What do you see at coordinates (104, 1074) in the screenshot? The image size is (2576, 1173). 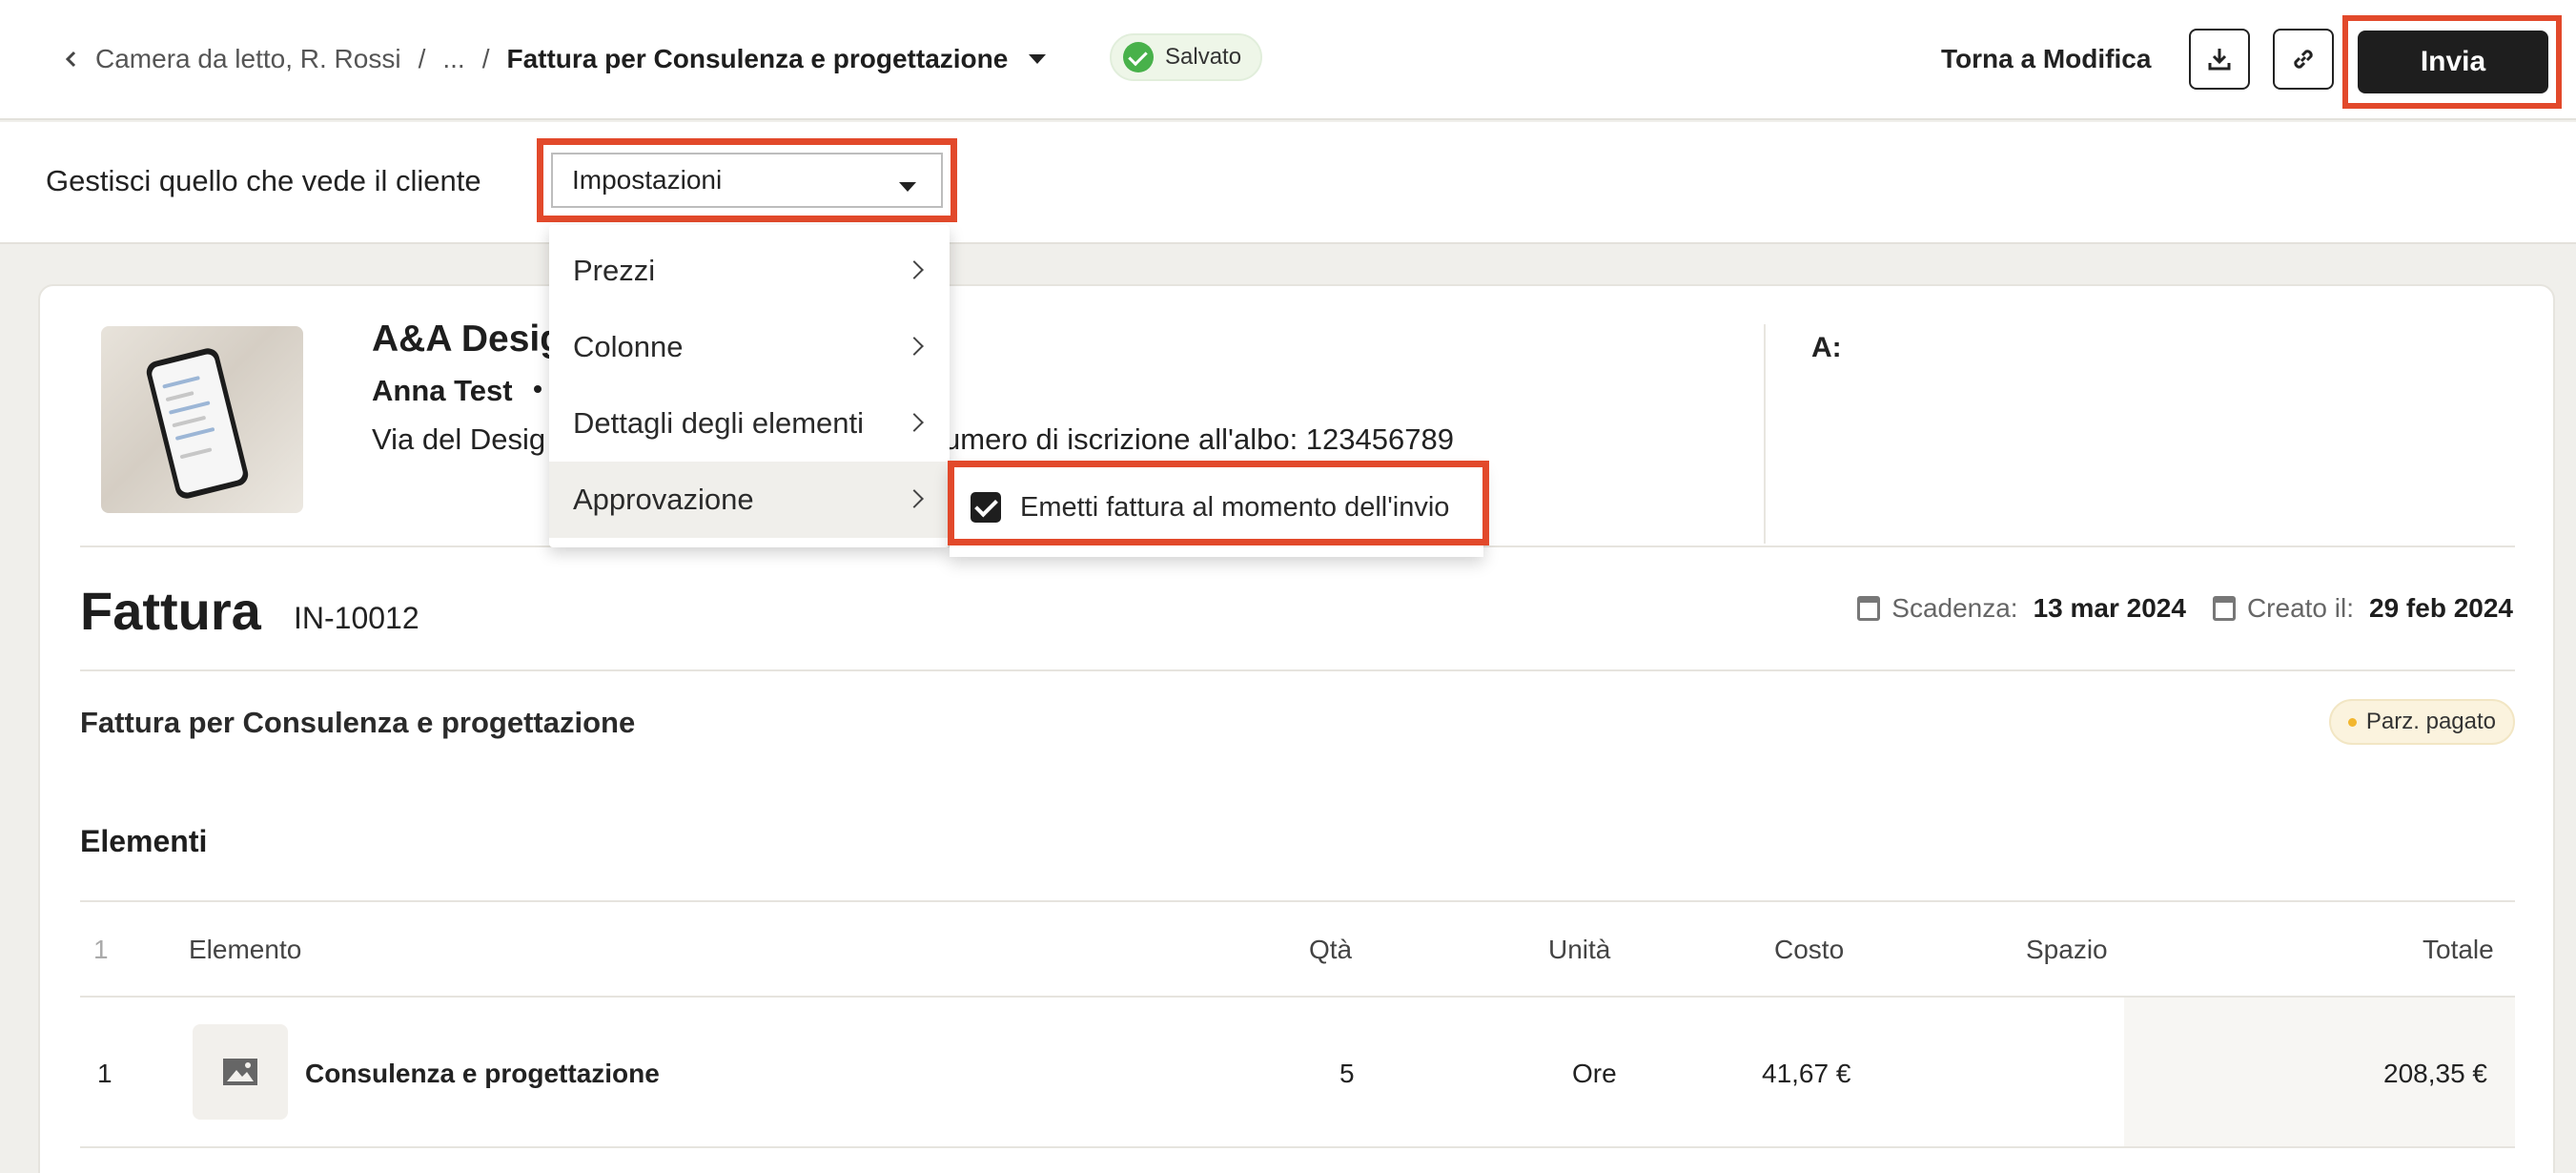 I see `row-index: 1` at bounding box center [104, 1074].